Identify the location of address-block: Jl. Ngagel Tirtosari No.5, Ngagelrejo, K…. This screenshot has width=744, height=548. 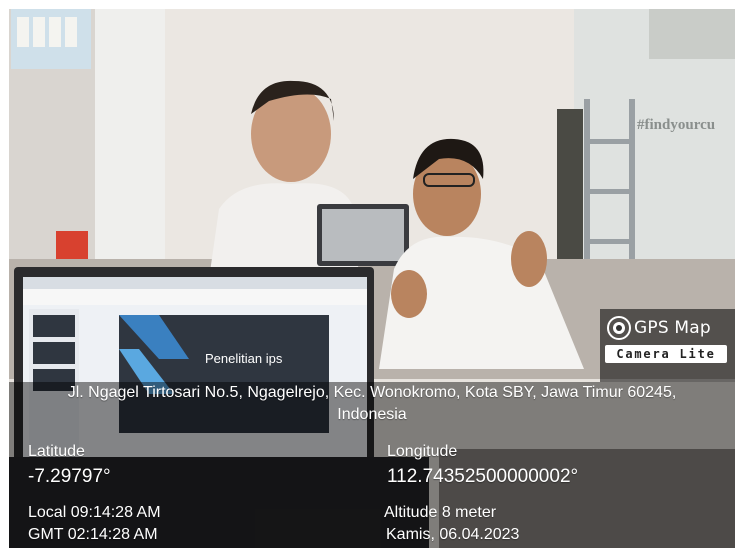
(372, 404).